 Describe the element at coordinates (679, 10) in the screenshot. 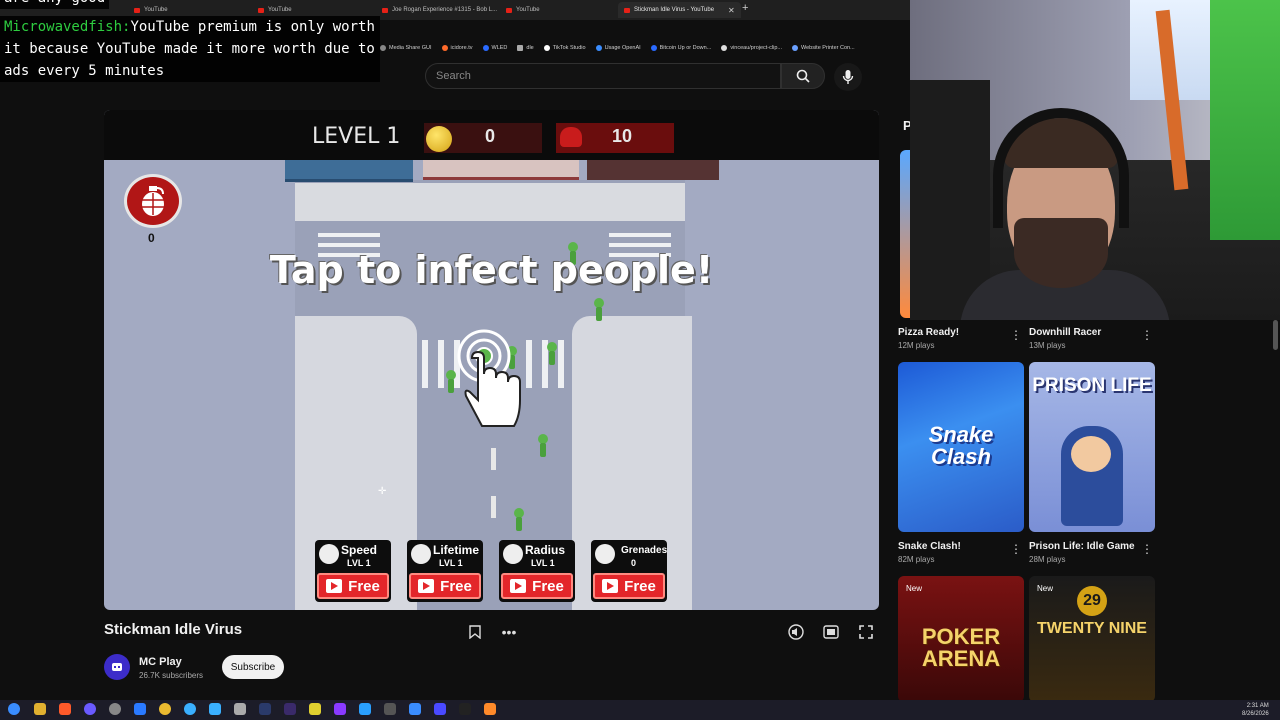

I see `tab-stickman-idle-virus: Stickman Idle Virus - YouTube ✕` at that location.